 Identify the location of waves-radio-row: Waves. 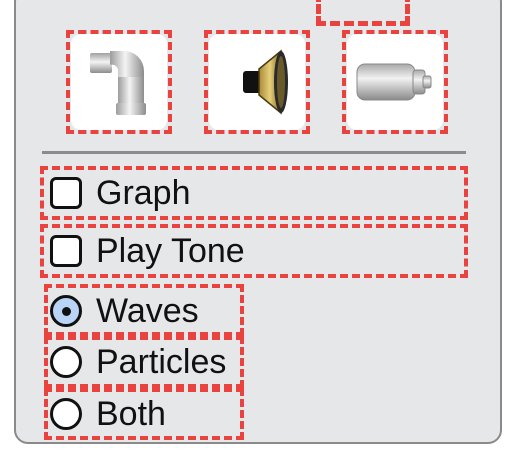
(121, 311).